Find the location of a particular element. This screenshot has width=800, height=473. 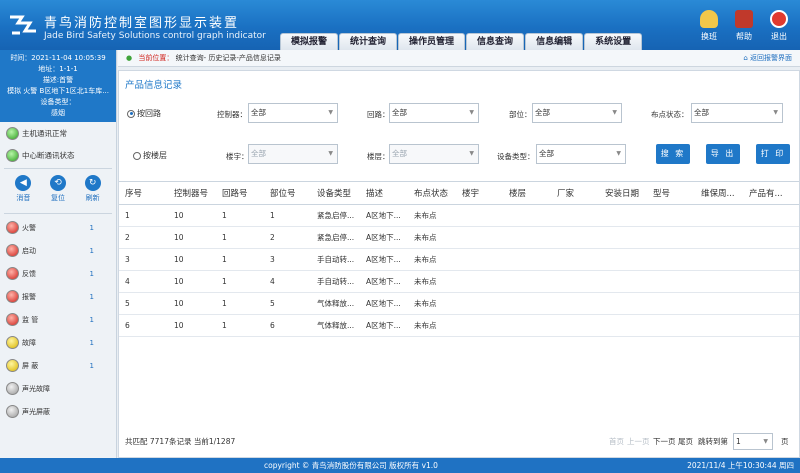

info-description: 描述:首警 is located at coordinates (58, 80).